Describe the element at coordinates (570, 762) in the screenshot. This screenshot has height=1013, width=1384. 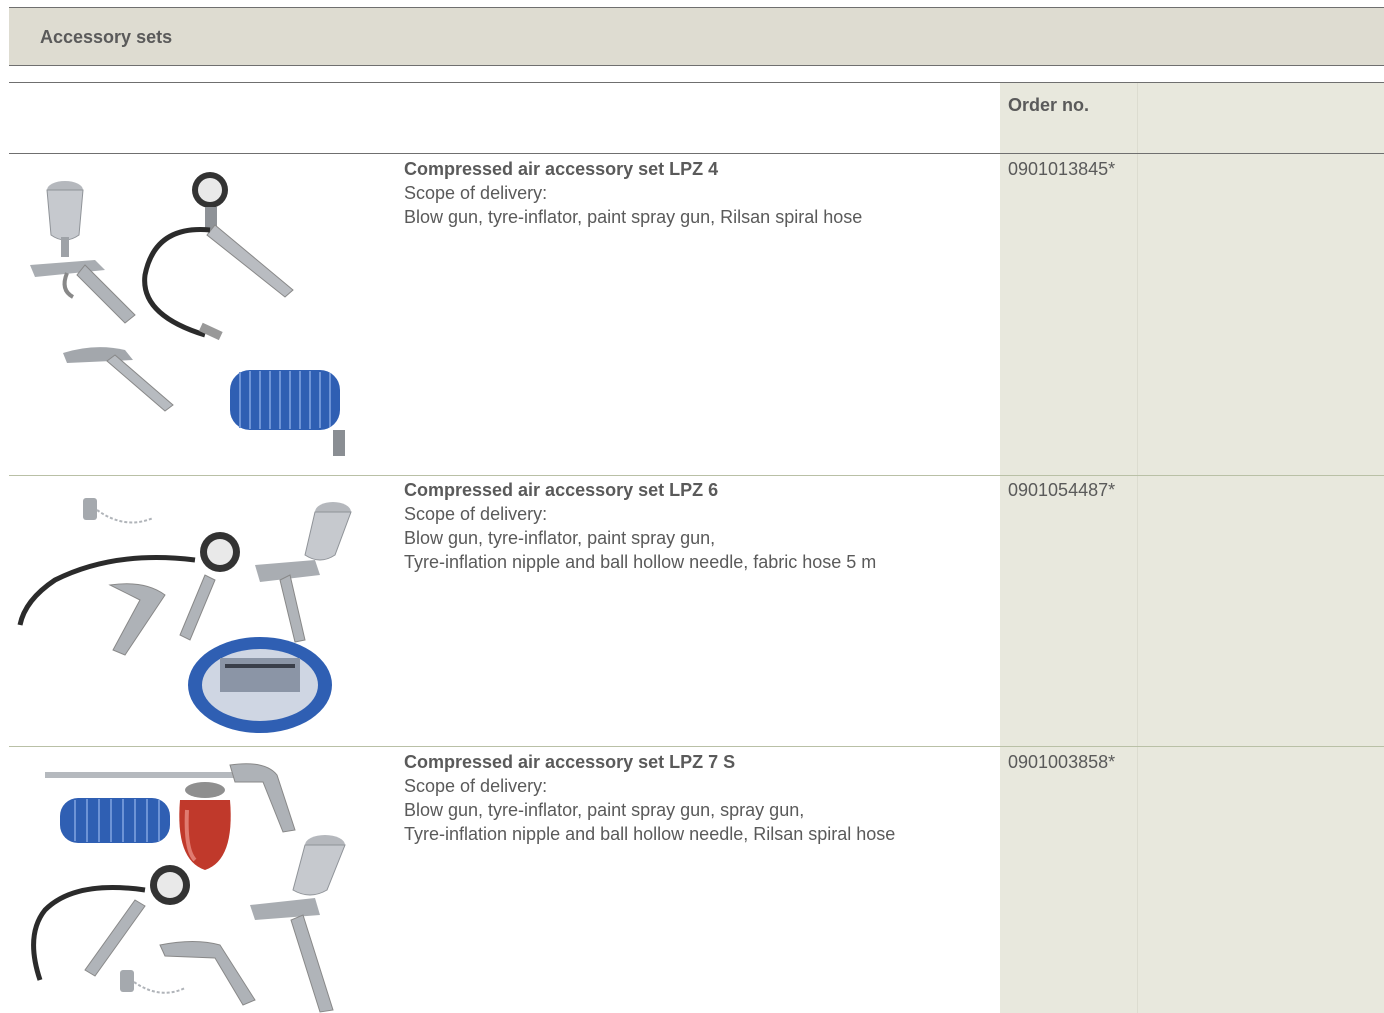
I see `product-title: Compressed air accessory set LPZ 7 S` at that location.